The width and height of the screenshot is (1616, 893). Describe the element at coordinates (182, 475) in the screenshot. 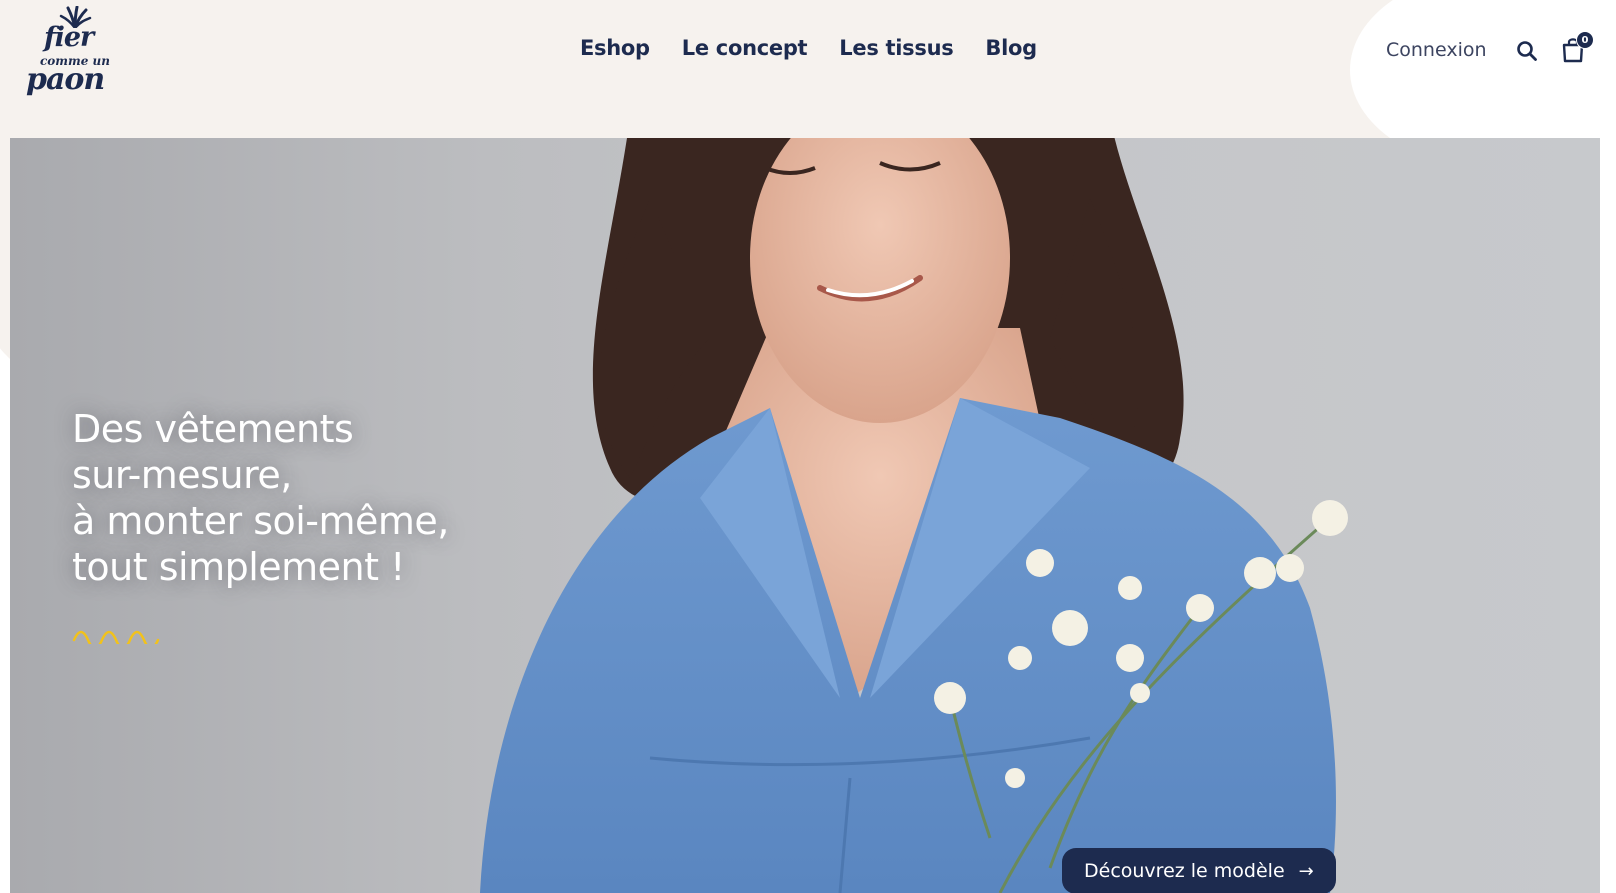

I see `hero-headline-line: sur-mesure,` at that location.